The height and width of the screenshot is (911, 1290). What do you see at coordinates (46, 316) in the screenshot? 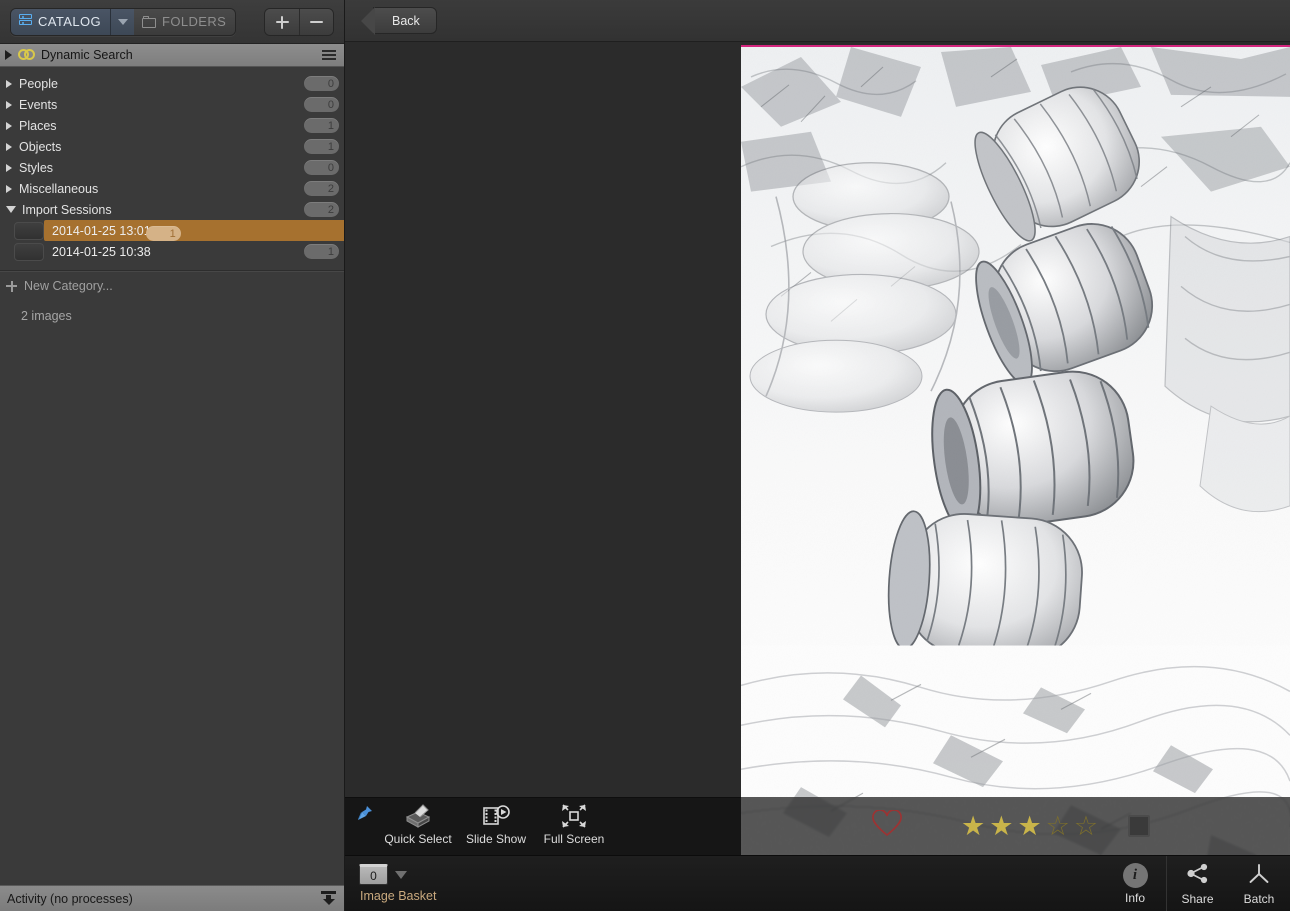
I see `image-count-label: 2 images` at bounding box center [46, 316].